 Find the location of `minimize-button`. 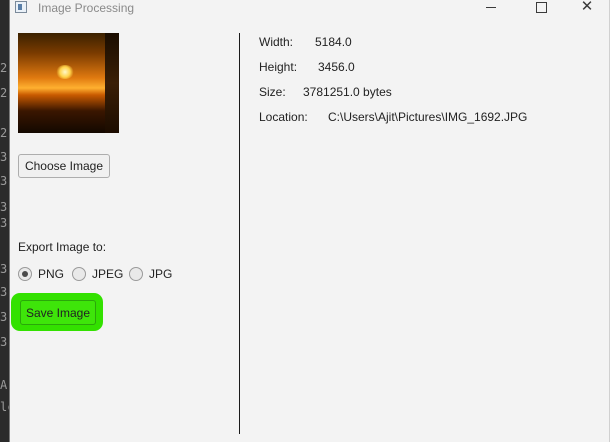

minimize-button is located at coordinates (491, 8).